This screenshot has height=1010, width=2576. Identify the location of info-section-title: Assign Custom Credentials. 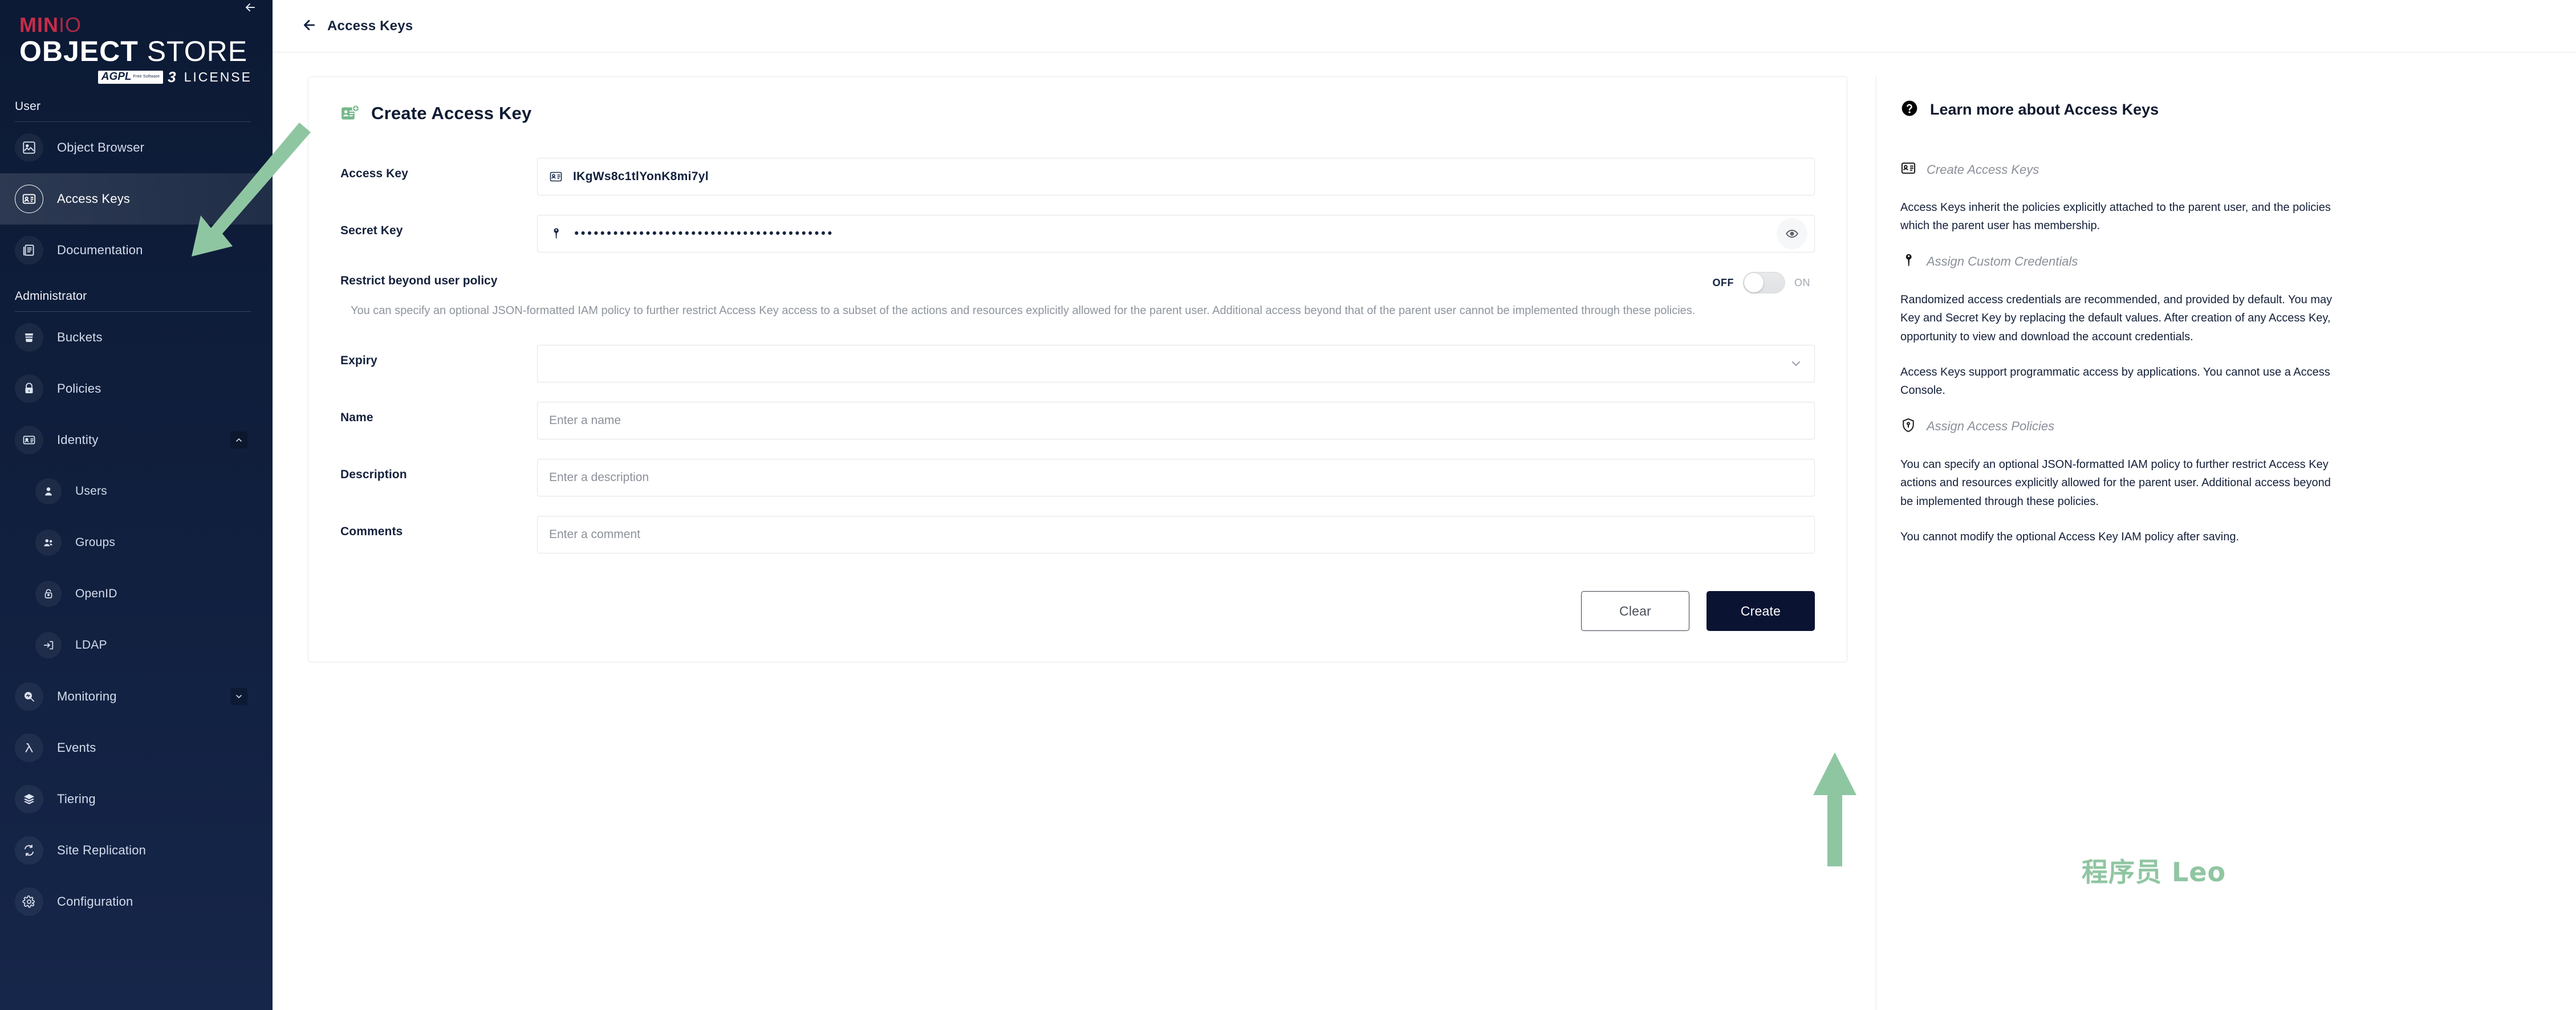
(2002, 261).